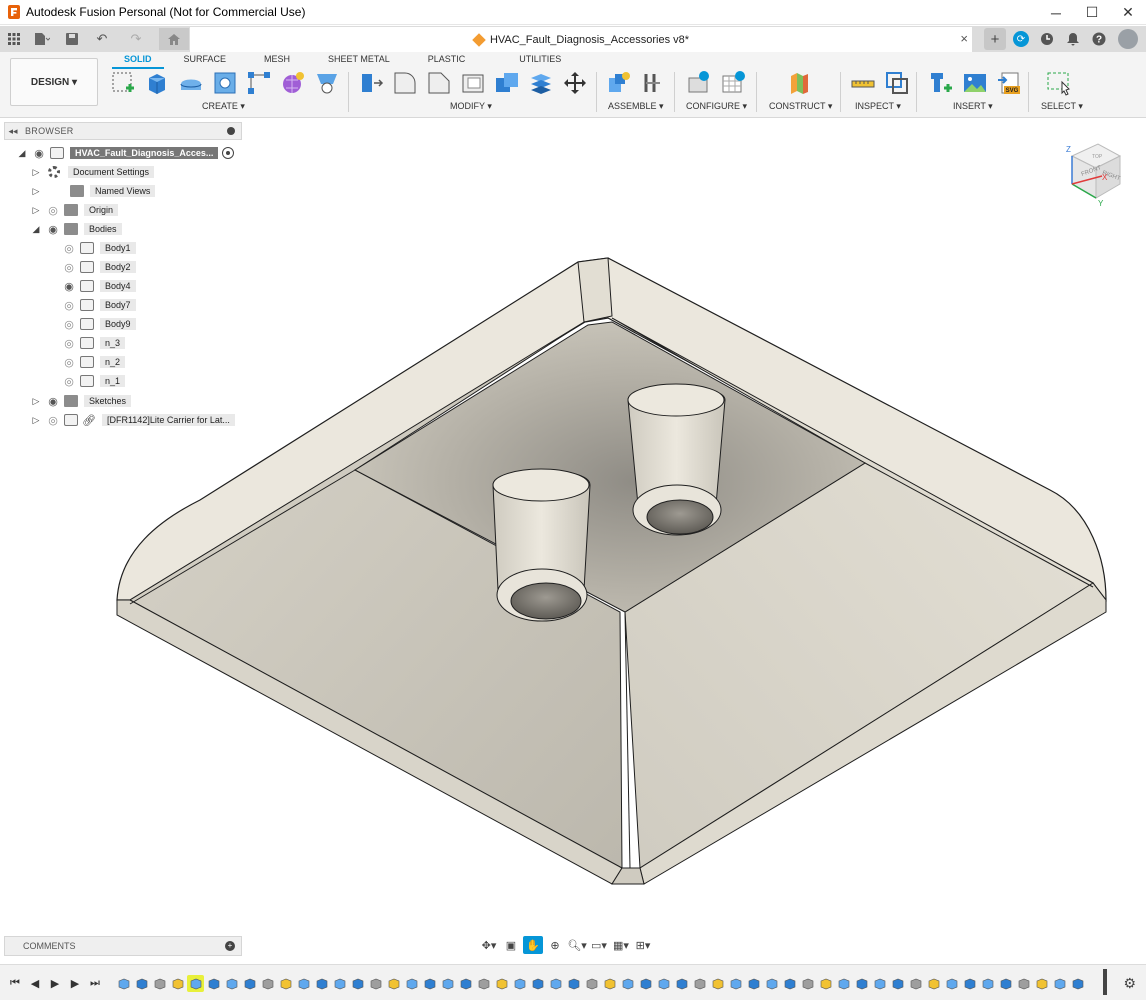 The height and width of the screenshot is (1000, 1146). Describe the element at coordinates (541, 83) in the screenshot. I see `offset-faces-icon` at that location.